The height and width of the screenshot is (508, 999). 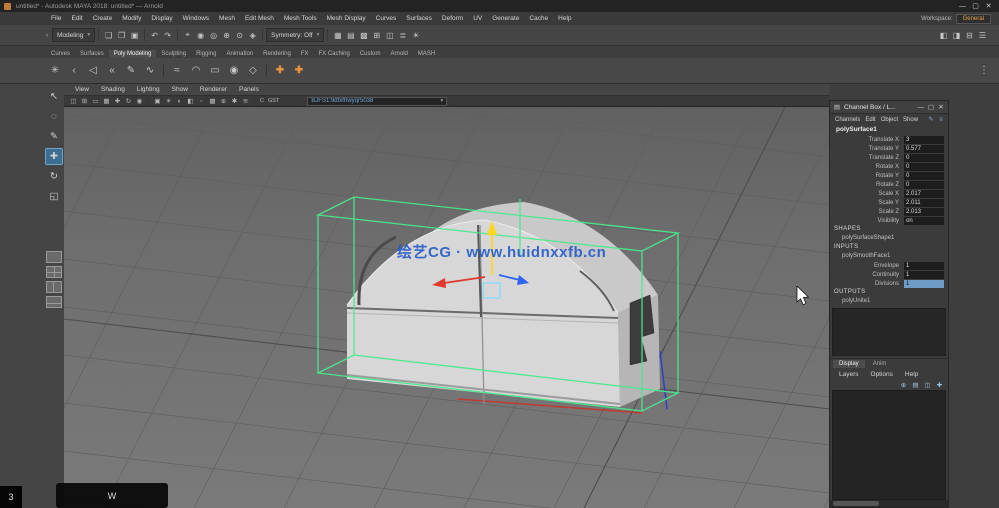 I want to click on channel-box-menu-channels: Channels, so click(x=847, y=120).